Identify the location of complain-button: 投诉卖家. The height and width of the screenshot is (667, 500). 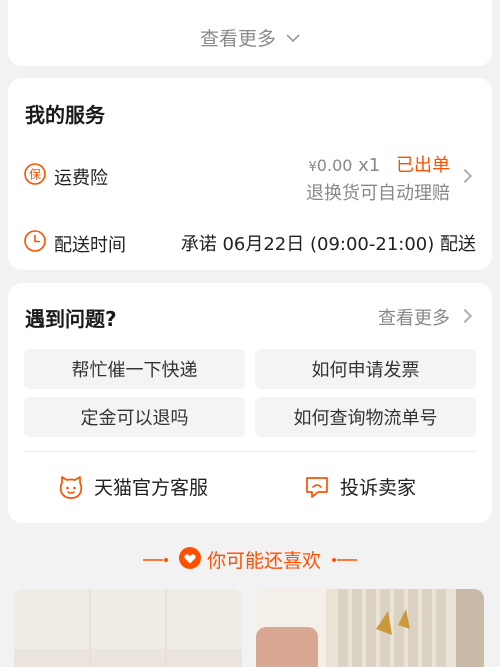
(360, 486).